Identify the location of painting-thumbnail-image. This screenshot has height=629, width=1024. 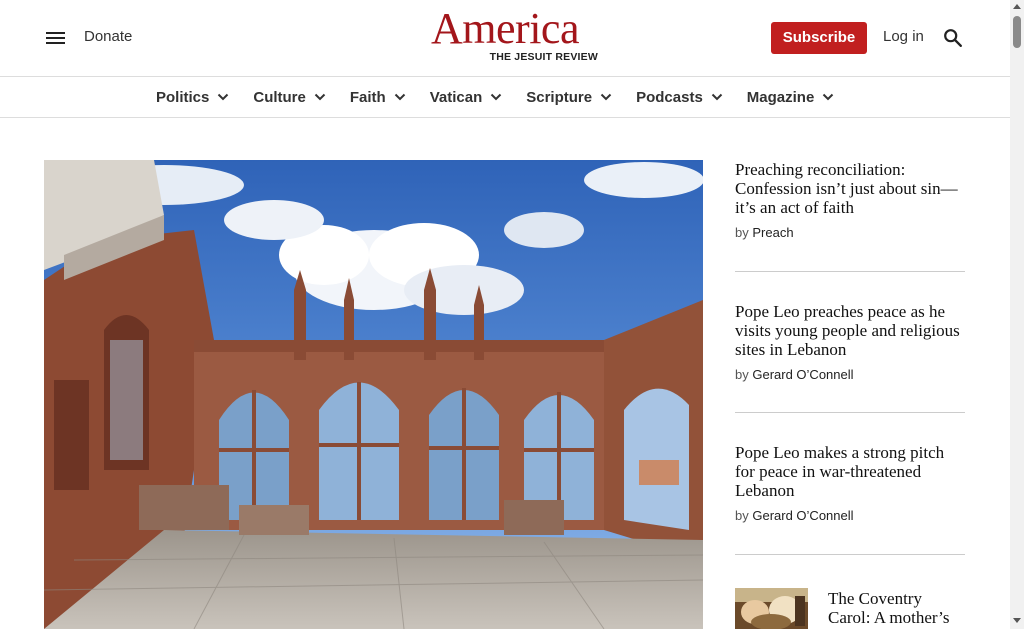
(771, 608).